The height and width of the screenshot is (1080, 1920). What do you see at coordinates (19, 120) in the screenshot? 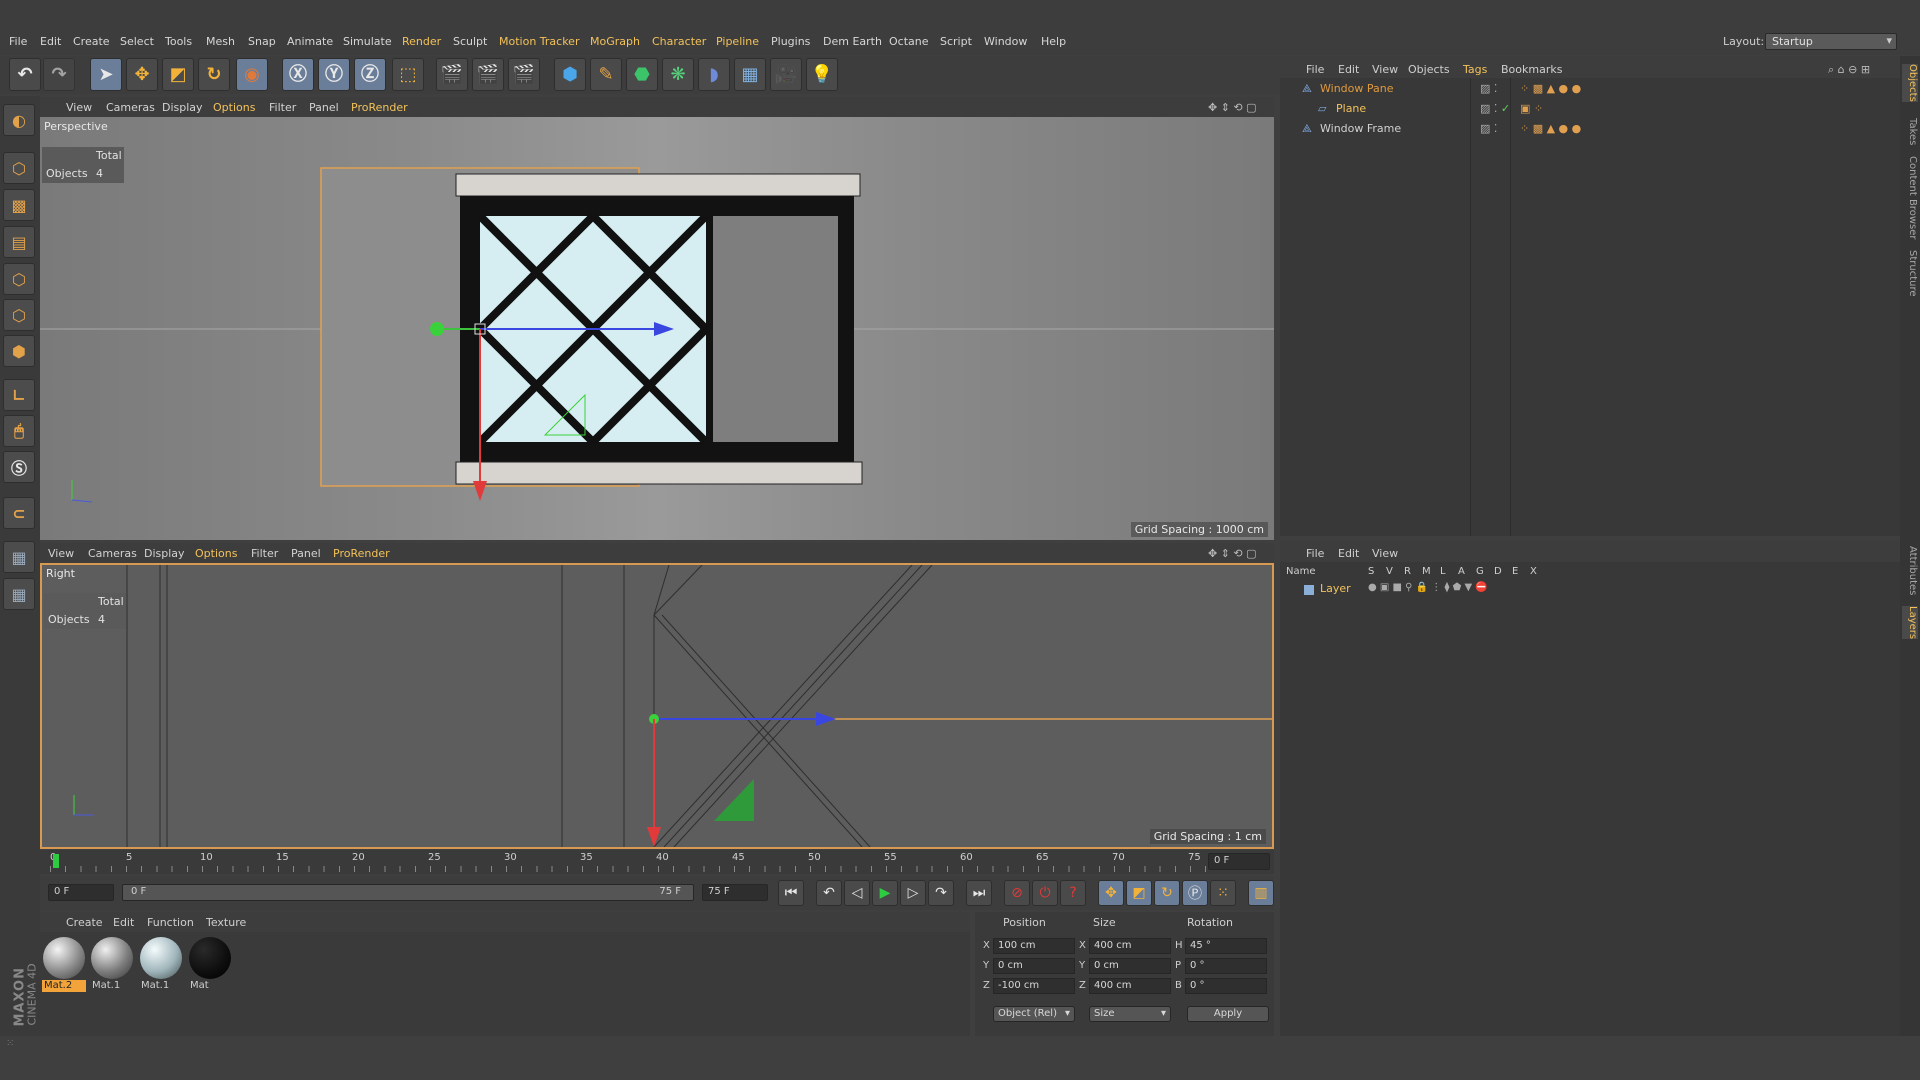
I see `make-editable-button: ◐` at bounding box center [19, 120].